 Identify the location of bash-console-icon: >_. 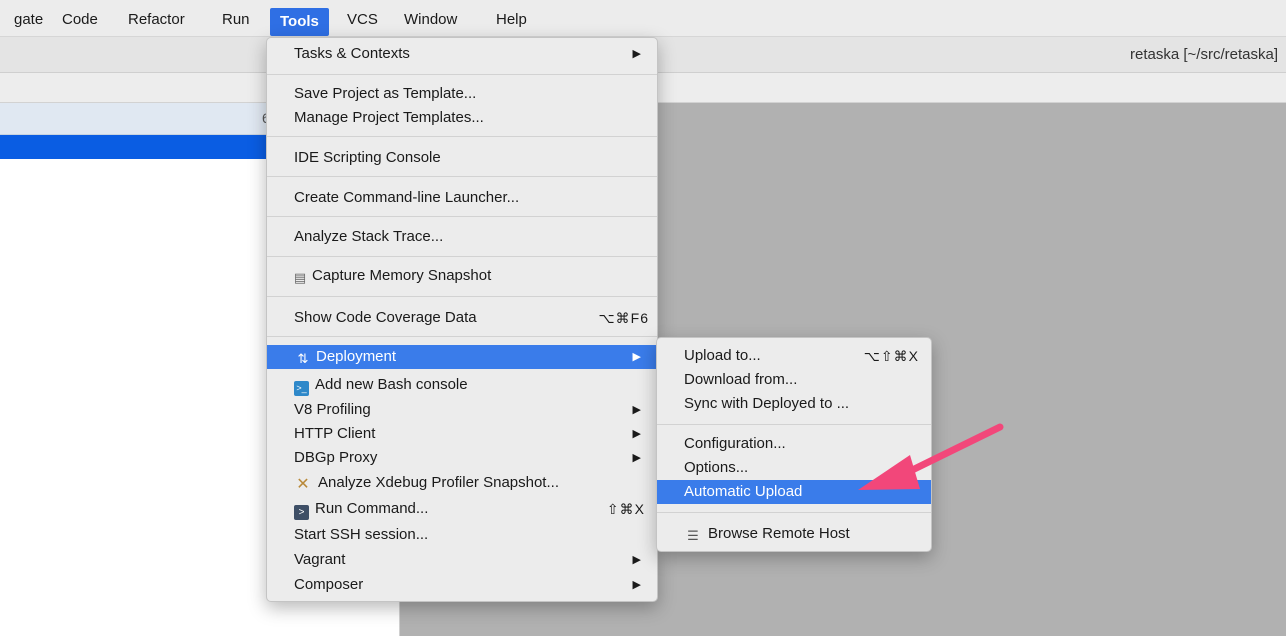
(301, 388).